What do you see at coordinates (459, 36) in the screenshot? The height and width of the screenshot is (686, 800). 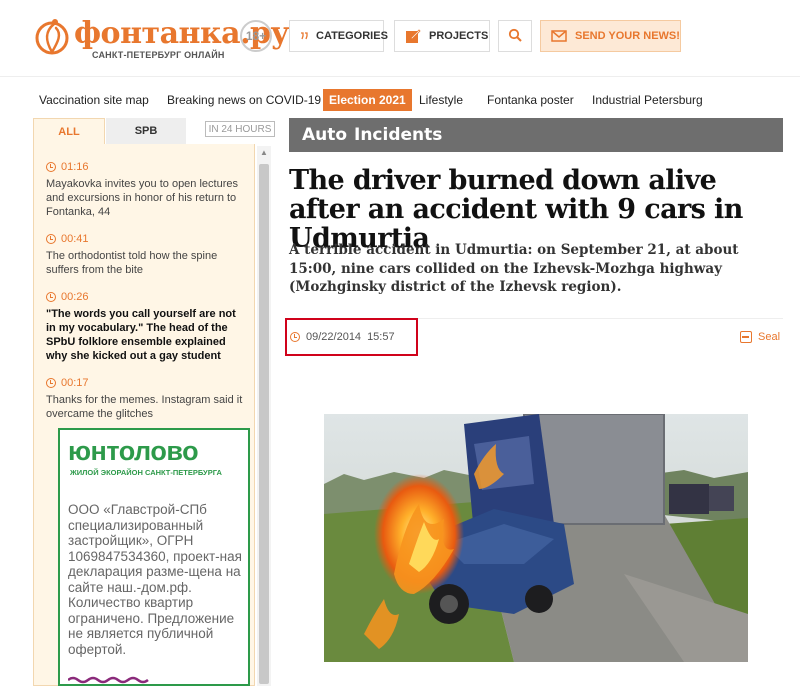 I see `projects-label: PROJECTS` at bounding box center [459, 36].